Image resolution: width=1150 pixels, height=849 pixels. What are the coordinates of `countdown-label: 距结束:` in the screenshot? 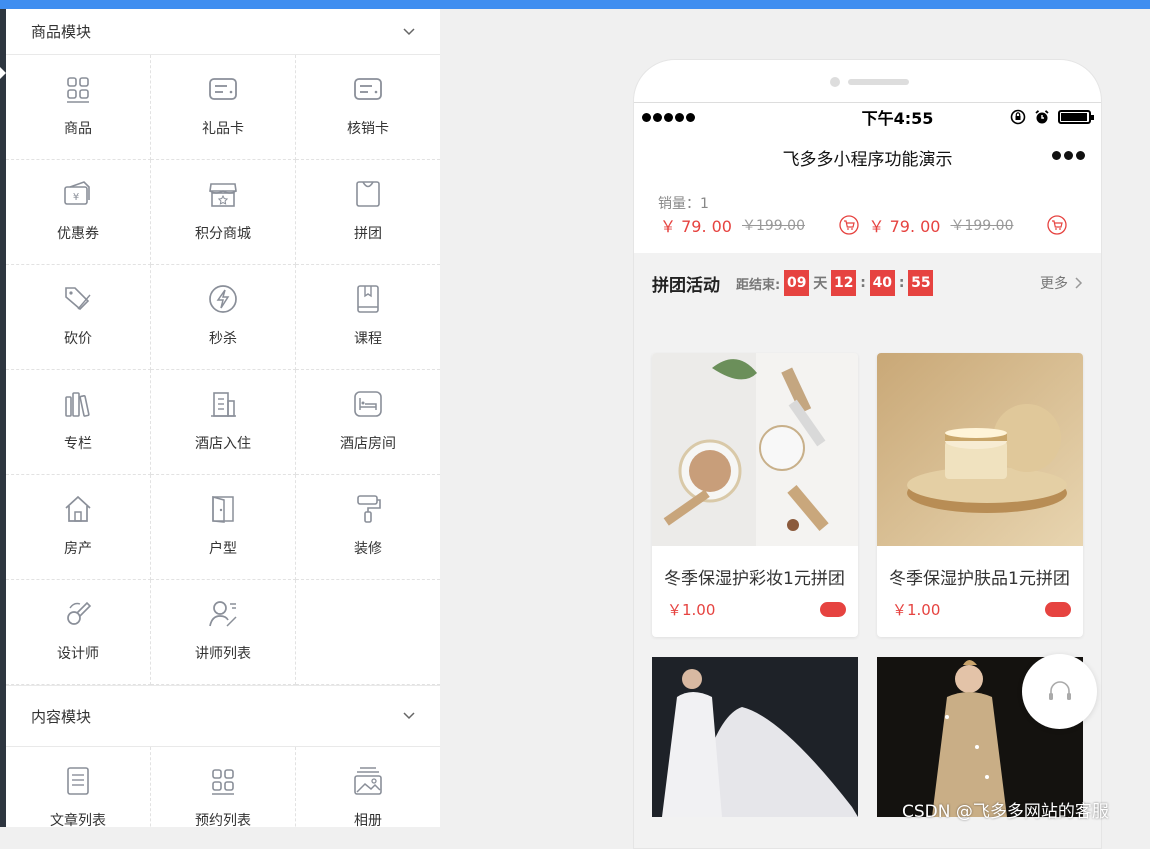 It's located at (758, 285).